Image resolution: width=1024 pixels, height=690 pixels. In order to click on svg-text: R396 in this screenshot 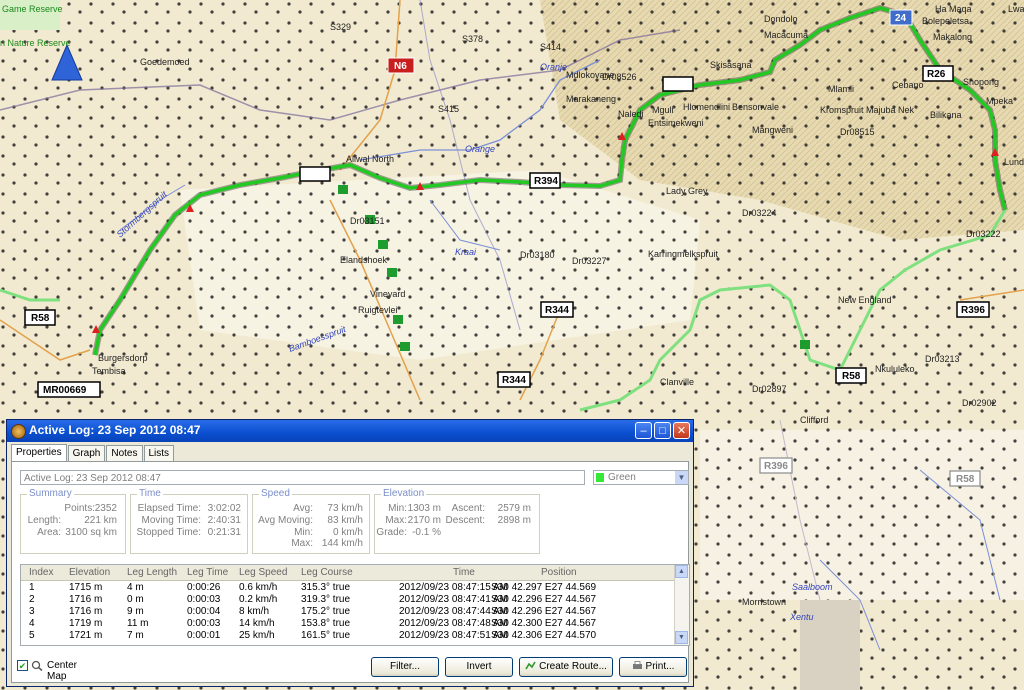, I will do `click(776, 466)`.